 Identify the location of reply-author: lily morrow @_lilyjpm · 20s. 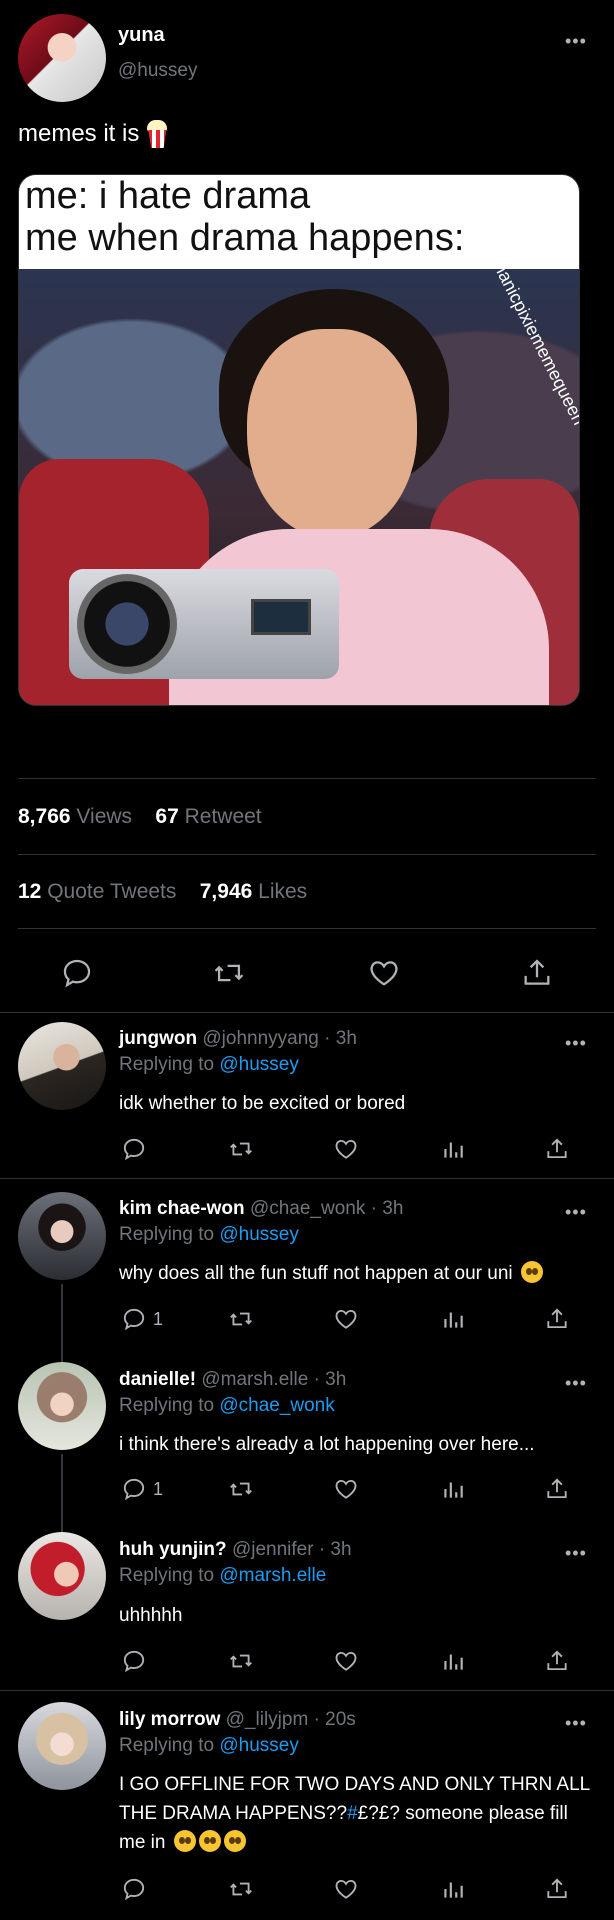
(237, 1720).